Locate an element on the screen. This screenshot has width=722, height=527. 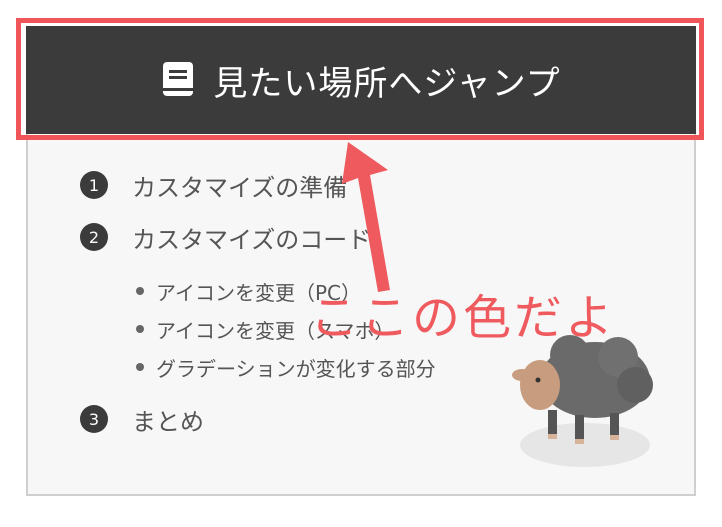
toc-item-label: カスタマイズの準備 is located at coordinates (240, 187).